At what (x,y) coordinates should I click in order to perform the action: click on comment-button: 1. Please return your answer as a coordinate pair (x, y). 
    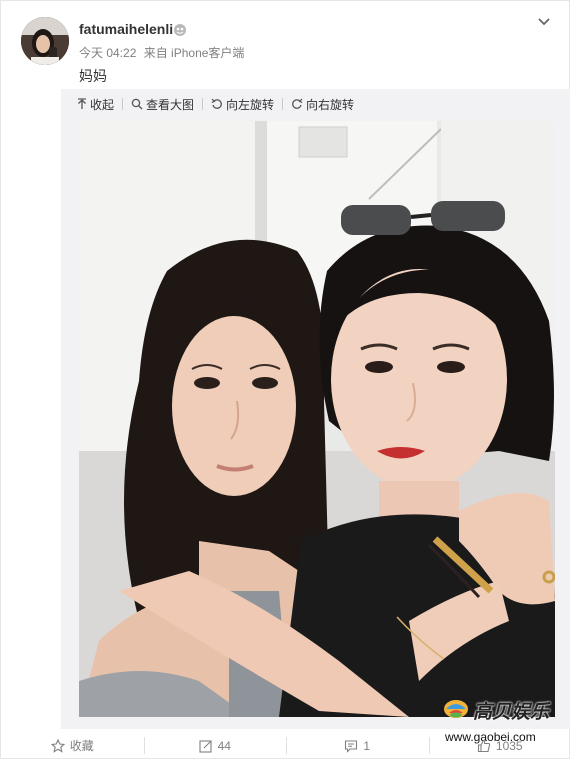
    Looking at the image, I should click on (357, 745).